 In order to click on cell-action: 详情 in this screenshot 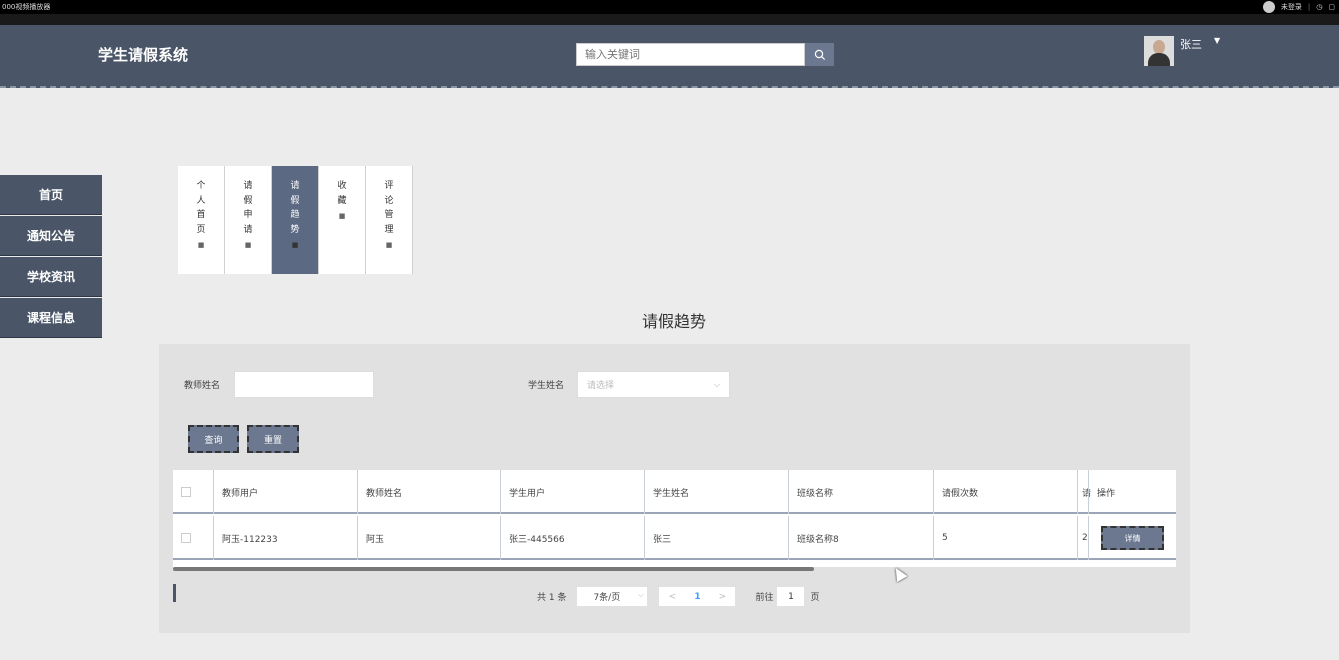, I will do `click(1132, 538)`.